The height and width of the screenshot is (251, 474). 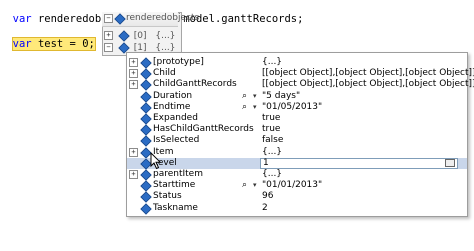 What do you see at coordinates (297, 63) in the screenshot?
I see `inspector-row: + [prototype] {...}` at bounding box center [297, 63].